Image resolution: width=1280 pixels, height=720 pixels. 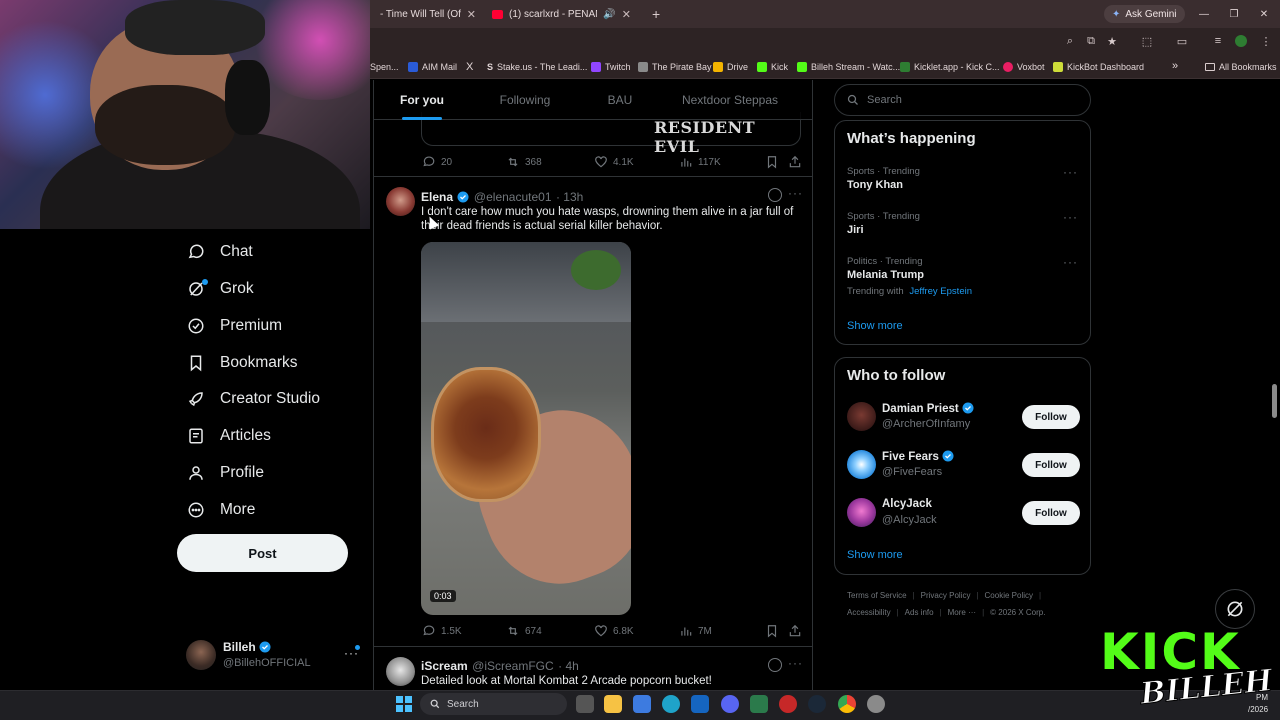 What do you see at coordinates (513, 666) in the screenshot?
I see `tweet-author-handle: @iScreamFGC` at bounding box center [513, 666].